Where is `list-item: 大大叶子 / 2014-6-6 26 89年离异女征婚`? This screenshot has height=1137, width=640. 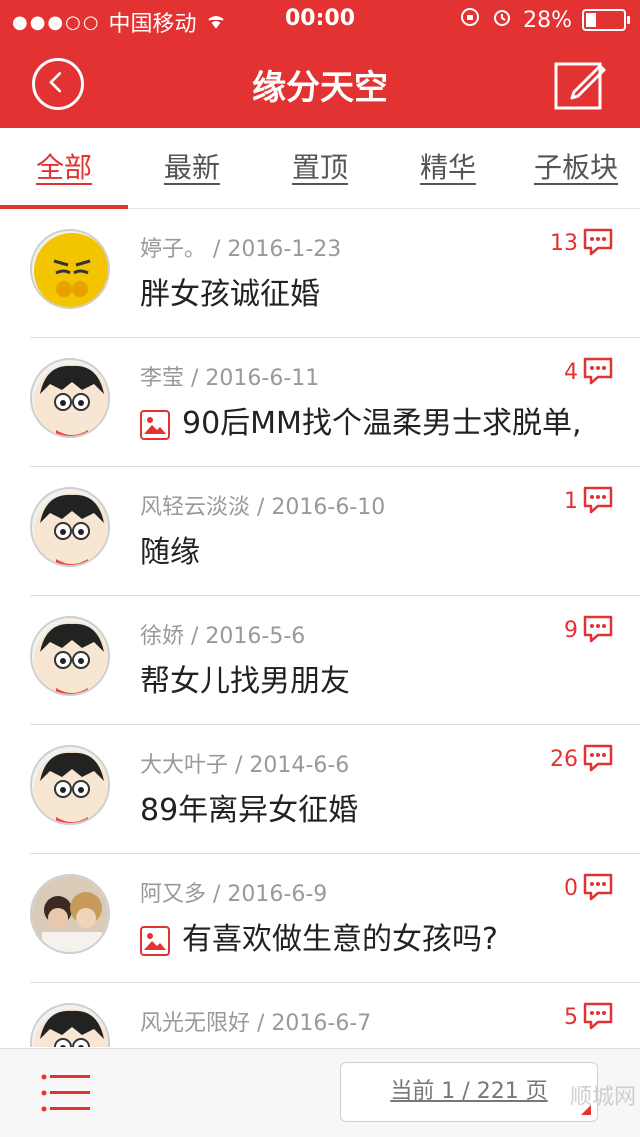 list-item: 大大叶子 / 2014-6-6 26 89年离异女征婚 is located at coordinates (335, 789).